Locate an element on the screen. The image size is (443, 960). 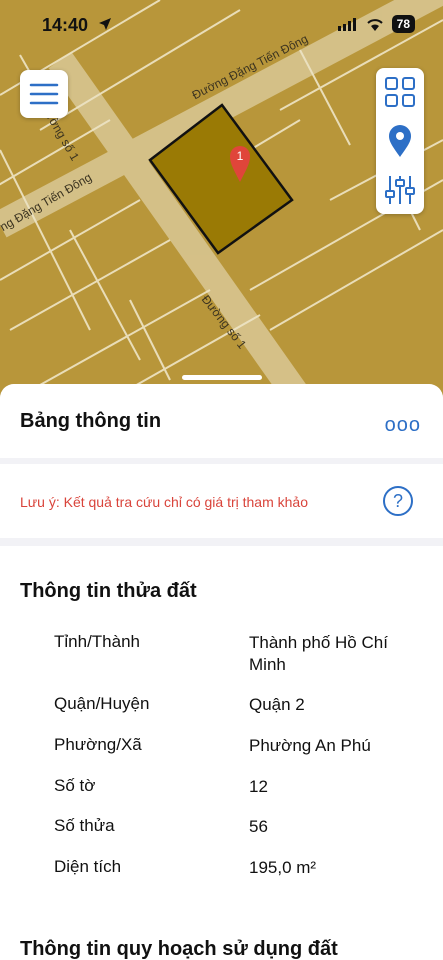
location-arrow-icon is located at coordinates (105, 24).